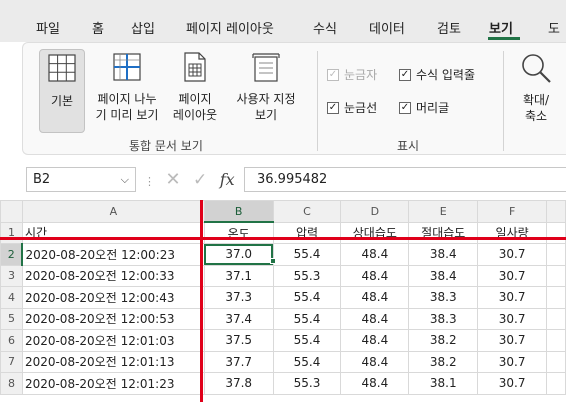 The image size is (566, 402). What do you see at coordinates (443, 232) in the screenshot?
I see `header-cell-absolute-humidity: 절대습도` at bounding box center [443, 232].